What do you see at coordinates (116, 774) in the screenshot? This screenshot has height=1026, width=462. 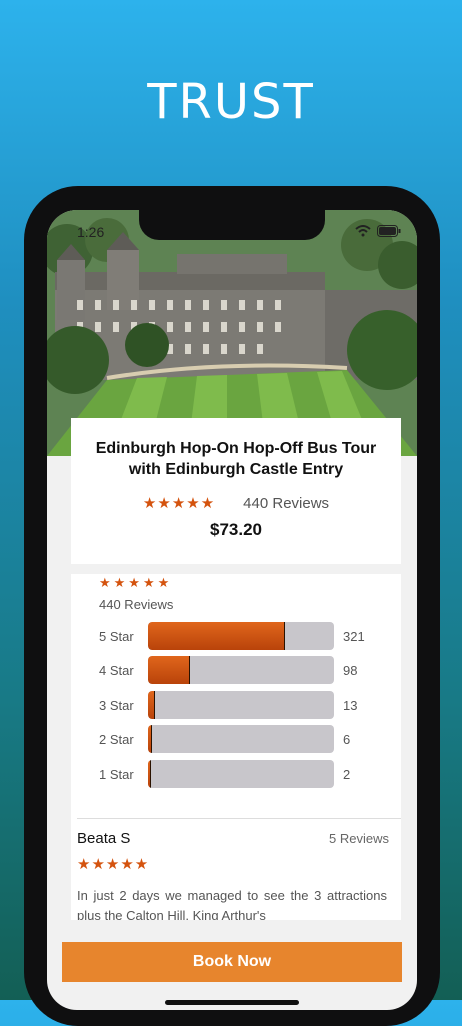 I see `rating-bar-label: 1 Star` at bounding box center [116, 774].